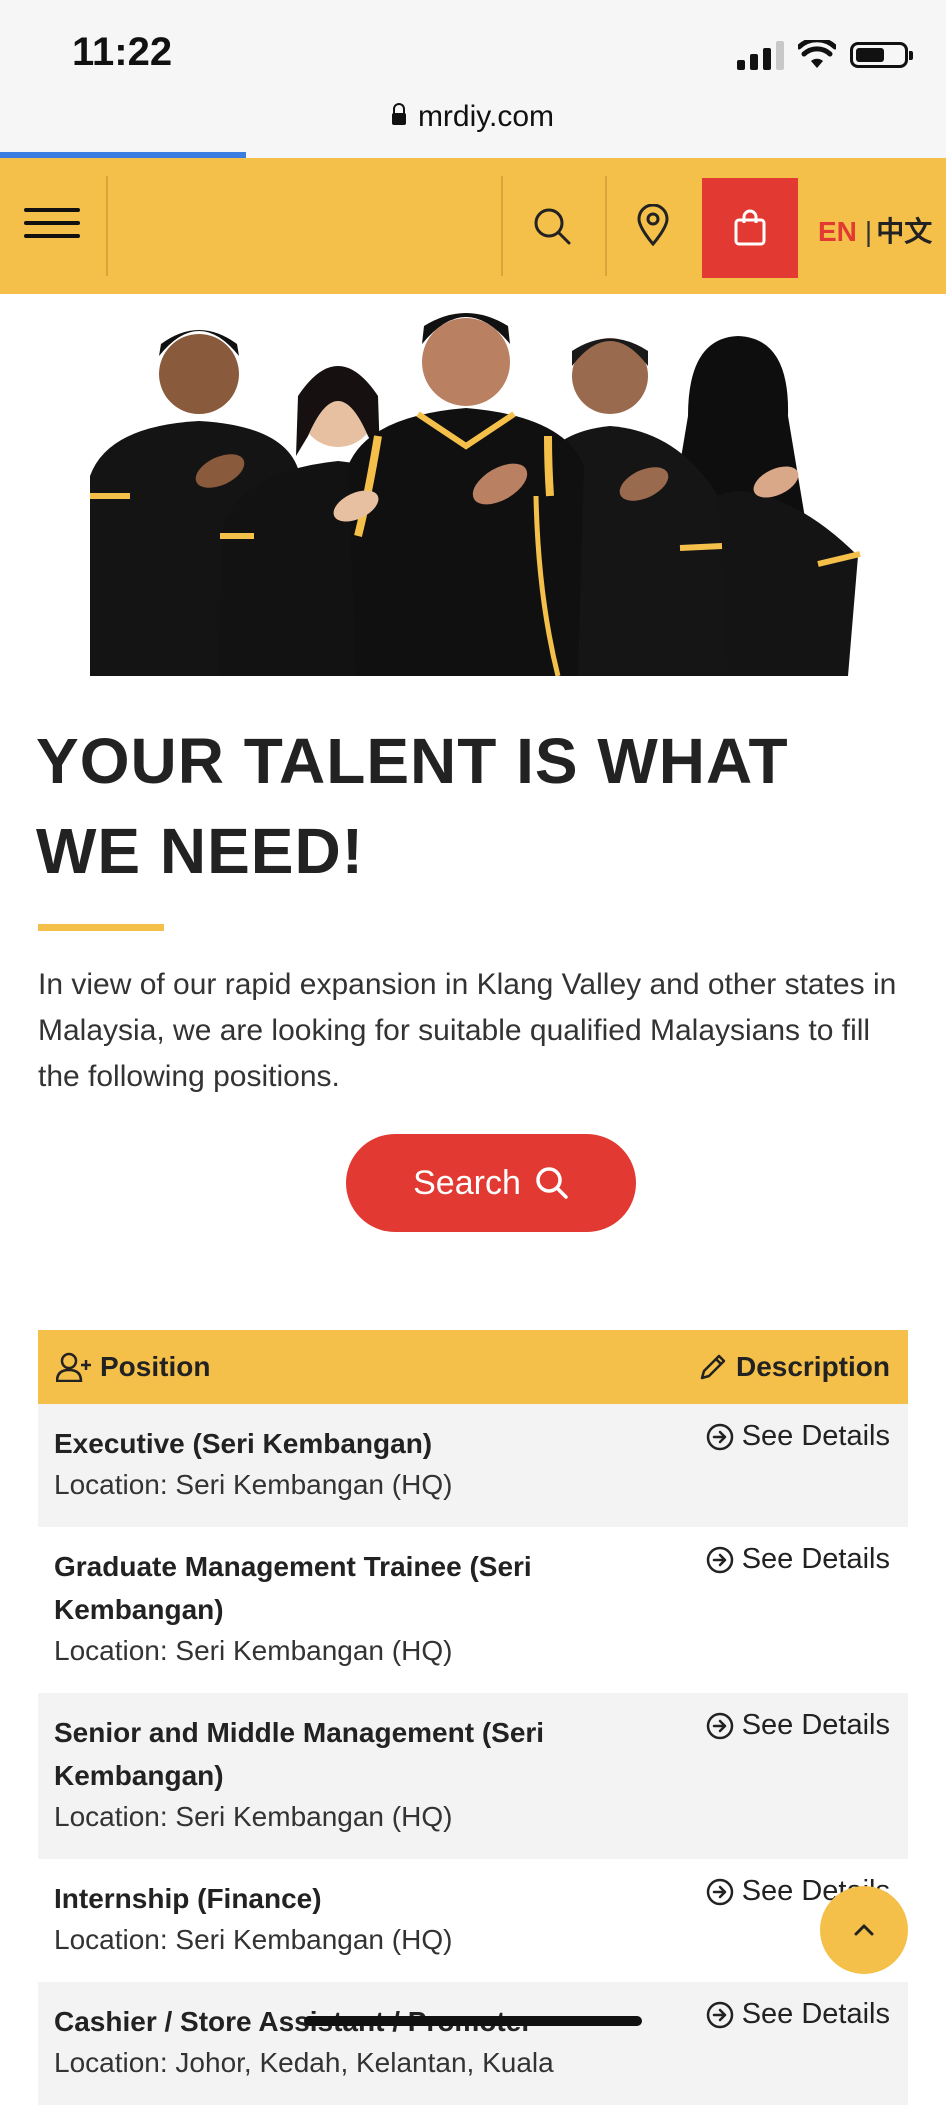 The width and height of the screenshot is (946, 2105). What do you see at coordinates (467, 1182) in the screenshot?
I see `search-button-label: Search` at bounding box center [467, 1182].